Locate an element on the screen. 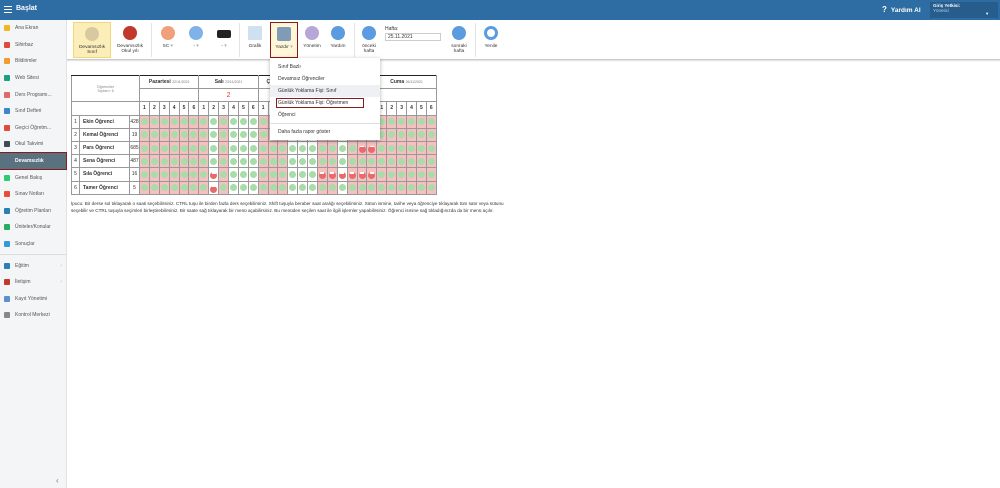 This screenshot has width=1000, height=488. sidebar-item: Sınav Notları is located at coordinates (33, 194).